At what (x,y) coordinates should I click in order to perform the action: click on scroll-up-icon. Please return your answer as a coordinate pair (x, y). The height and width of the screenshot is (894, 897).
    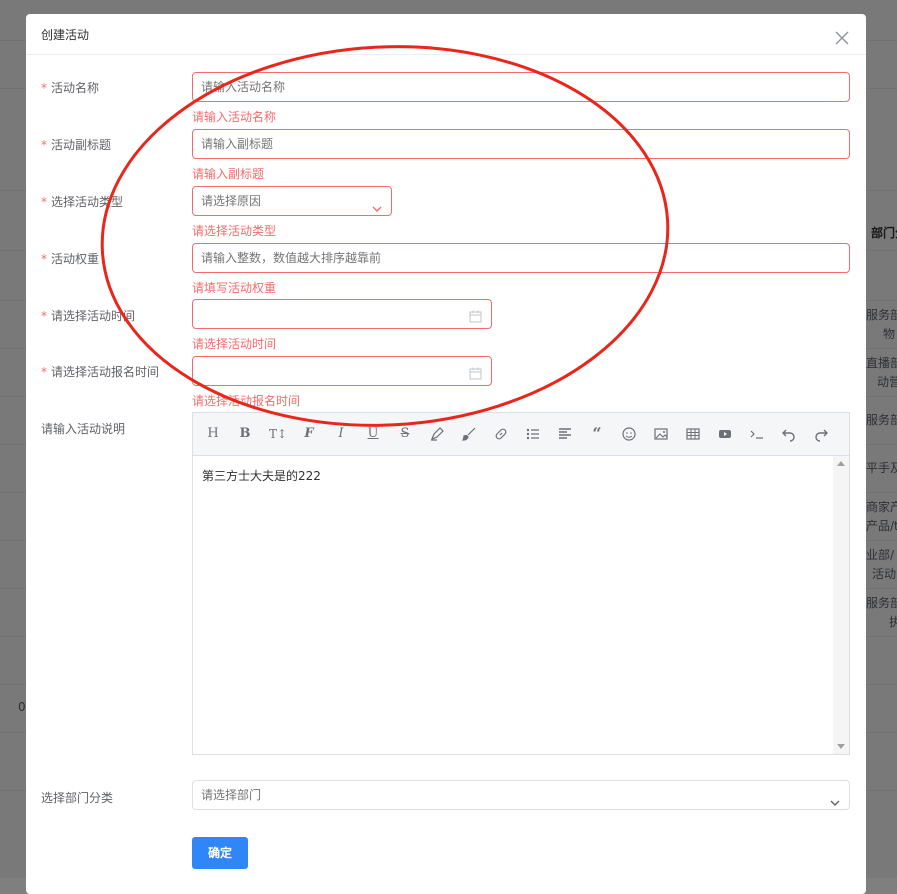
    Looking at the image, I should click on (841, 463).